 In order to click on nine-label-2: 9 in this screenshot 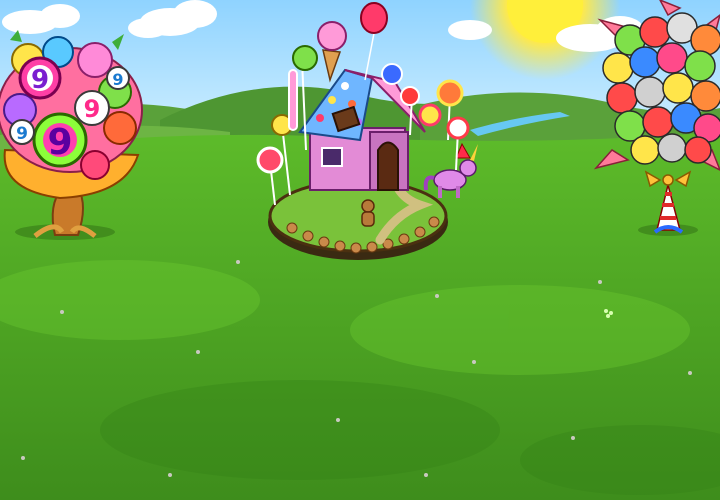, I will do `click(59, 142)`.